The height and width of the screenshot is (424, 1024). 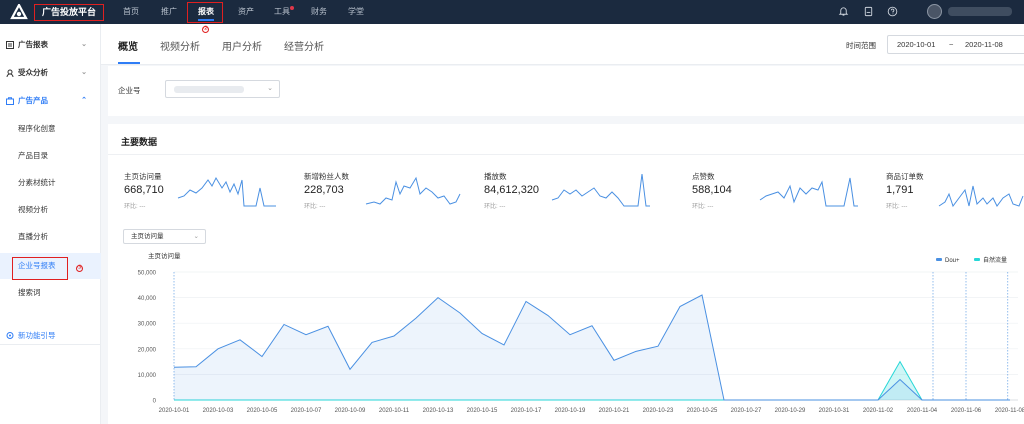 What do you see at coordinates (702, 411) in the screenshot?
I see `x-tick-label: 2020-10-25` at bounding box center [702, 411].